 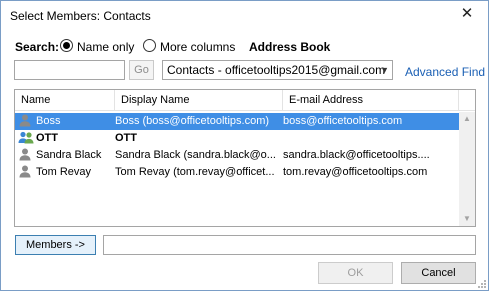 What do you see at coordinates (343, 121) in the screenshot?
I see `row-email: boss@officetooltips.com` at bounding box center [343, 121].